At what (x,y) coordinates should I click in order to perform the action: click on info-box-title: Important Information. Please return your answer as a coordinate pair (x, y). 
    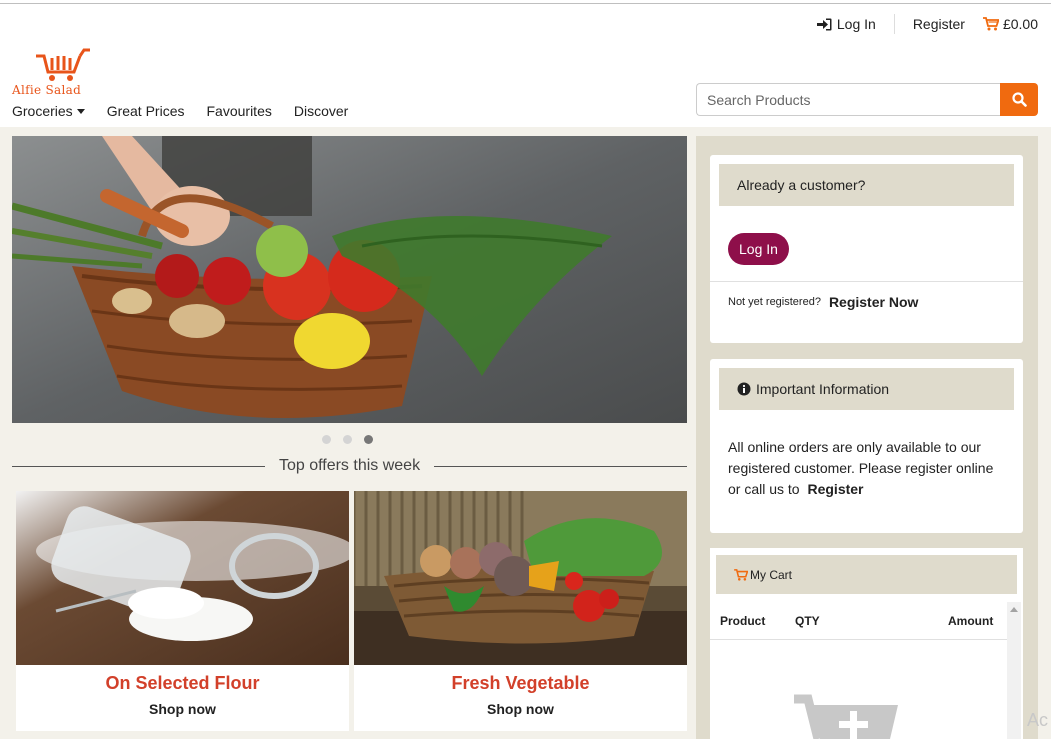
    Looking at the image, I should click on (823, 389).